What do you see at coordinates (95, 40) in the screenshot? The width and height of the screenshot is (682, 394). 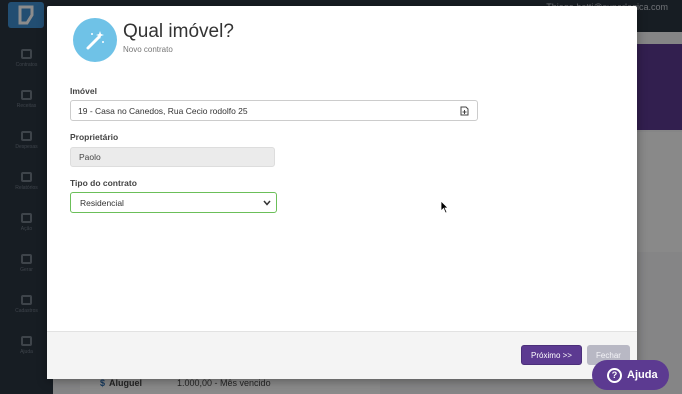 I see `magic-wand-icon` at bounding box center [95, 40].